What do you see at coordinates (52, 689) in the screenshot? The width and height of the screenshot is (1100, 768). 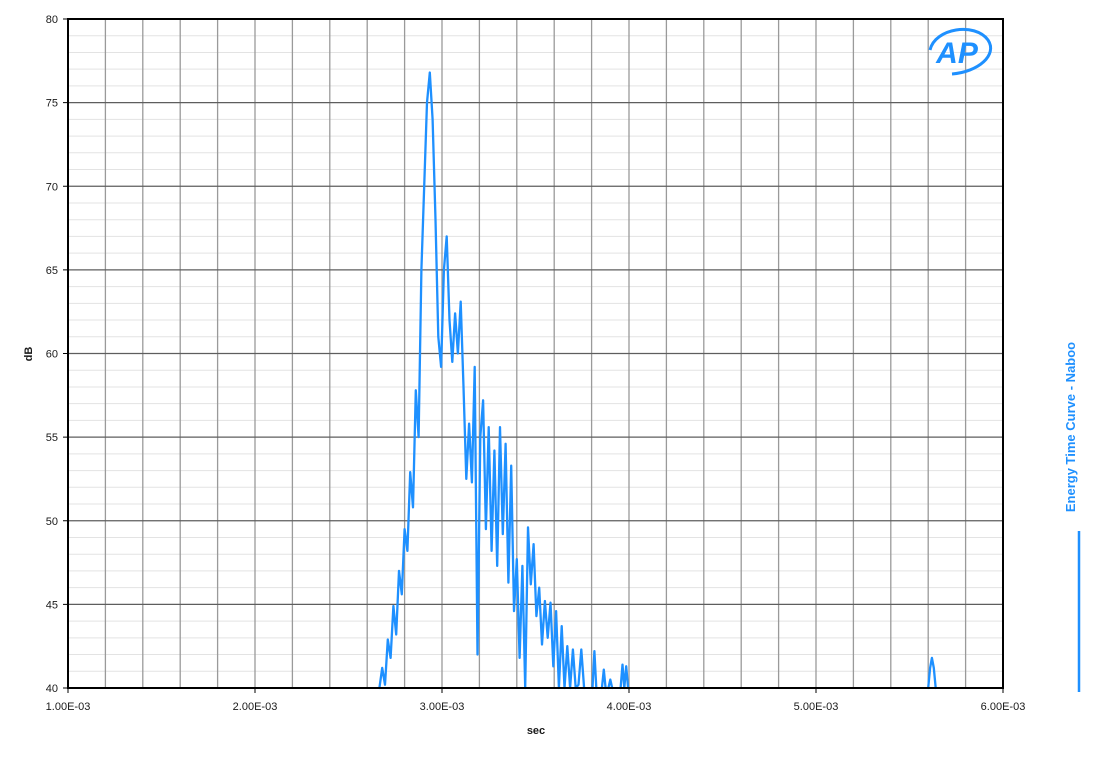 I see `y-tick-label: 40` at bounding box center [52, 689].